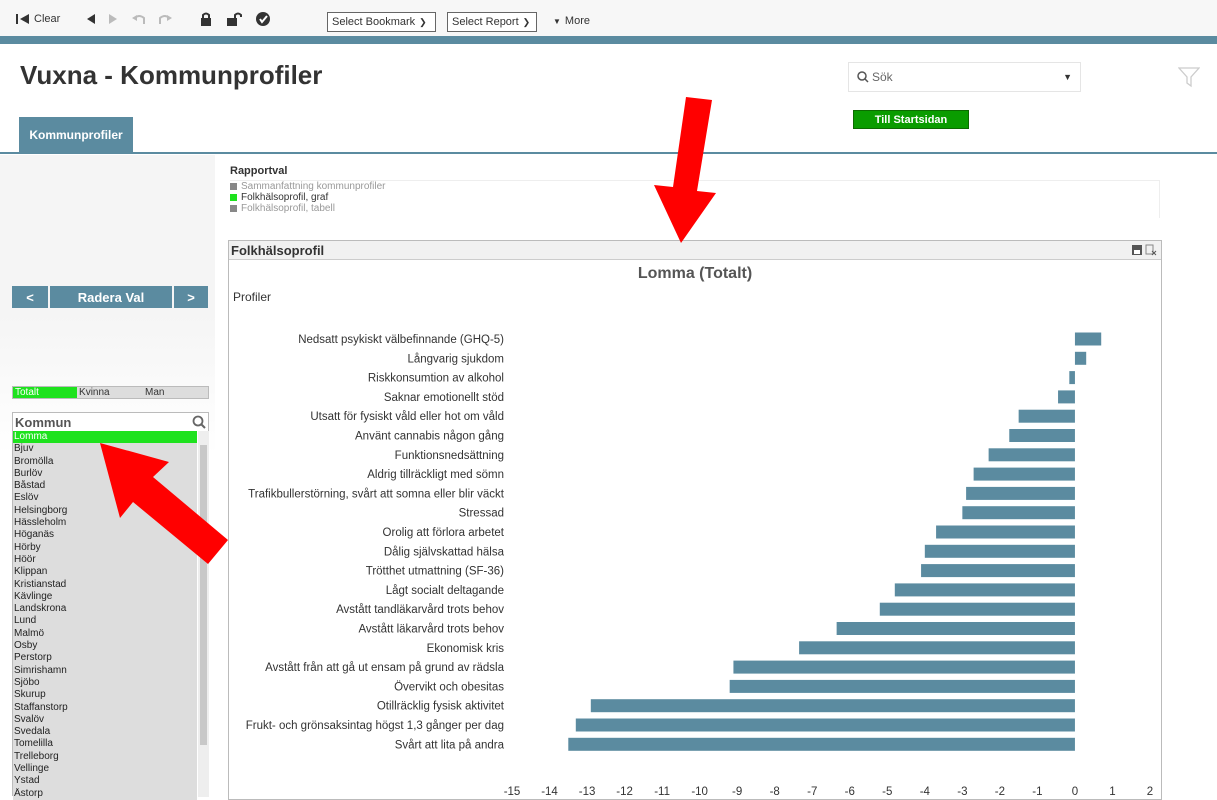 The height and width of the screenshot is (800, 1217). I want to click on kommun-list-item: Osby, so click(105, 646).